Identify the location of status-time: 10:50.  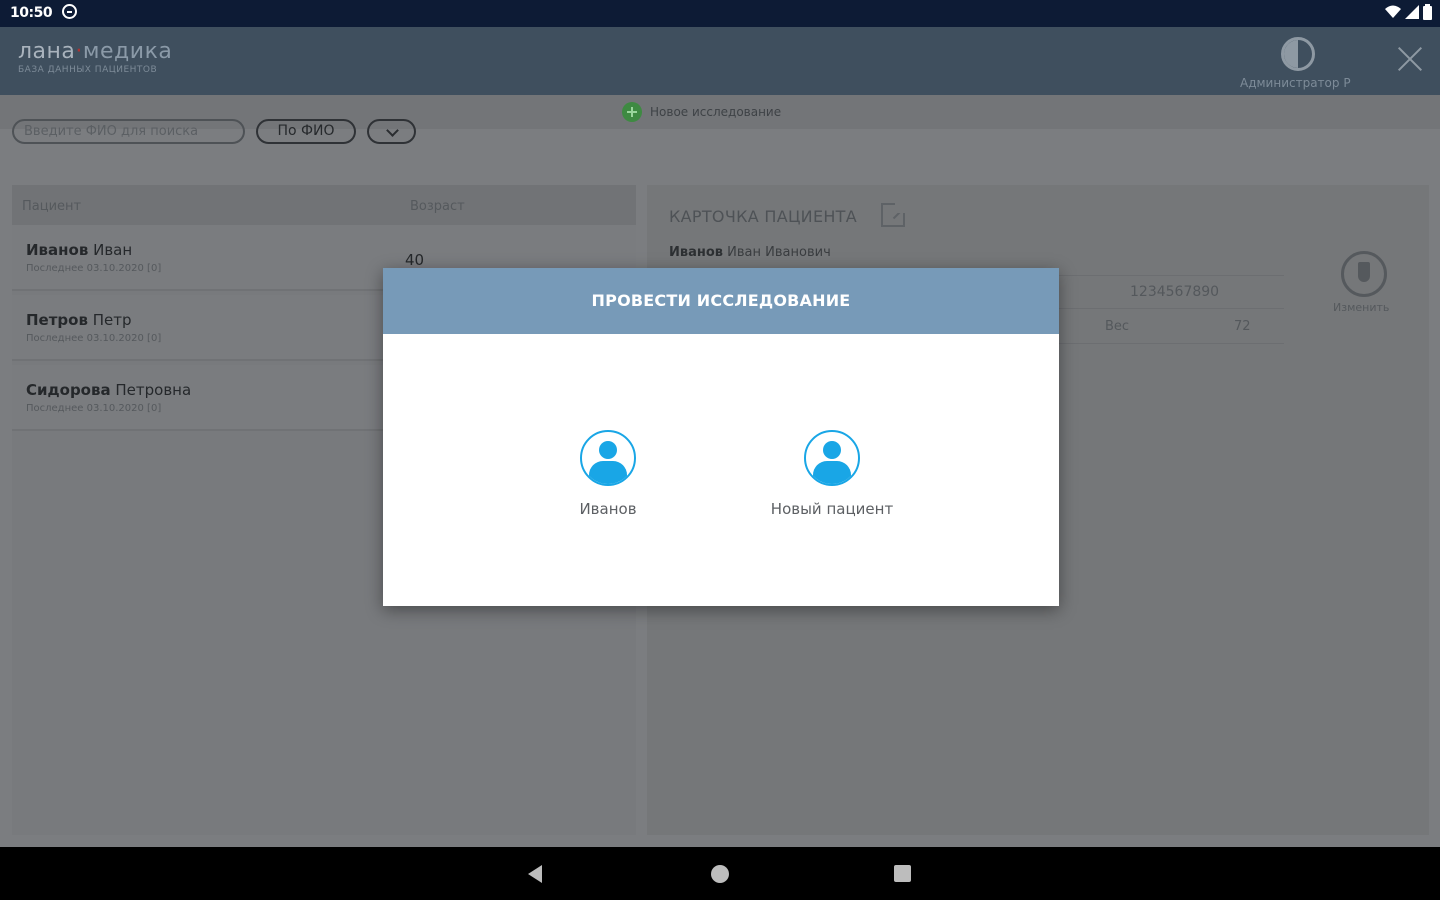
(31, 13).